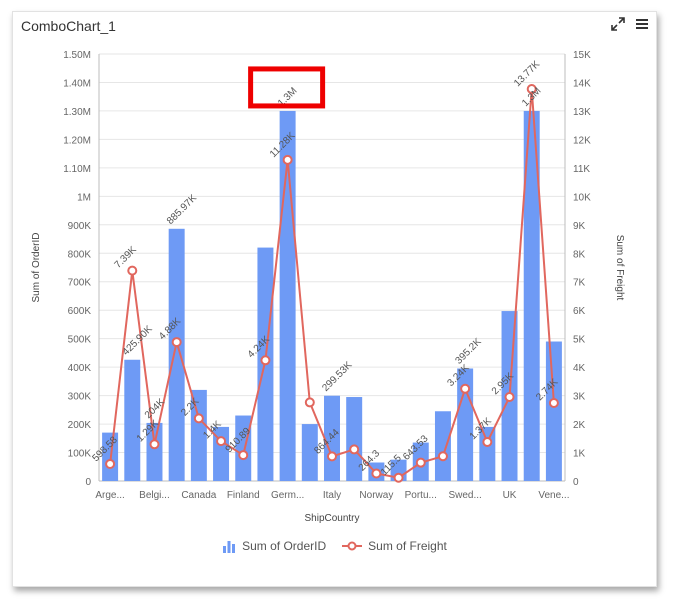  What do you see at coordinates (80, 254) in the screenshot?
I see `y-left-tick-label: 800K` at bounding box center [80, 254].